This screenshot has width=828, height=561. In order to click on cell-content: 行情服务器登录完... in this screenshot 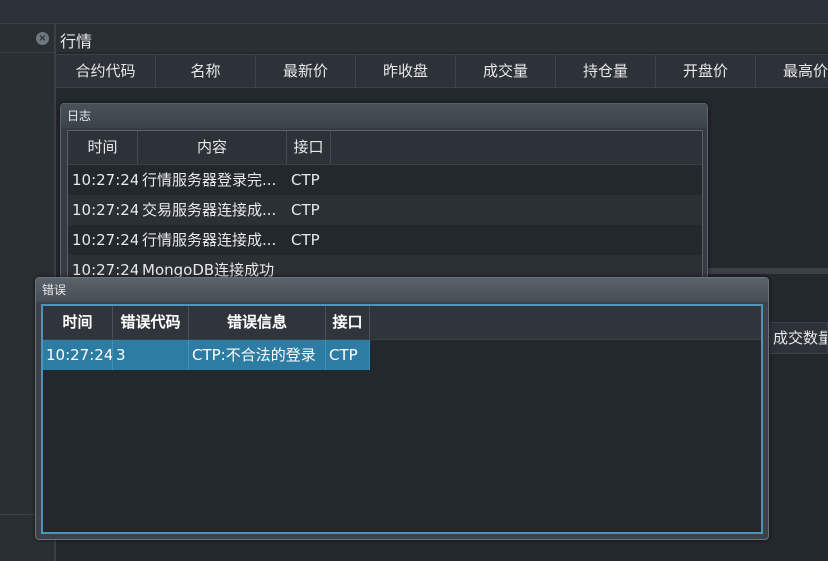, I will do `click(209, 180)`.